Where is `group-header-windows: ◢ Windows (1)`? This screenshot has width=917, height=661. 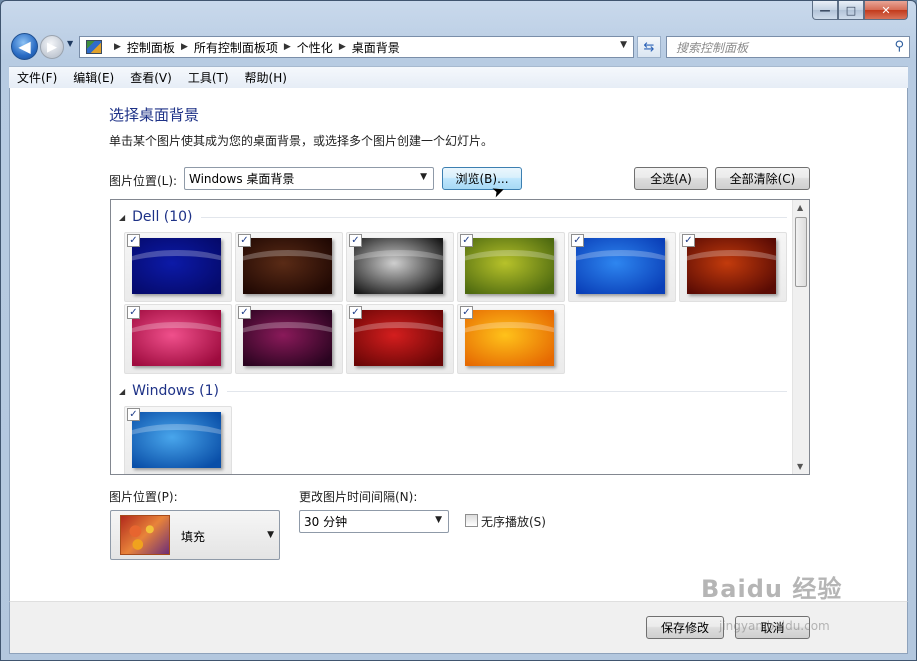 group-header-windows: ◢ Windows (1) is located at coordinates (453, 391).